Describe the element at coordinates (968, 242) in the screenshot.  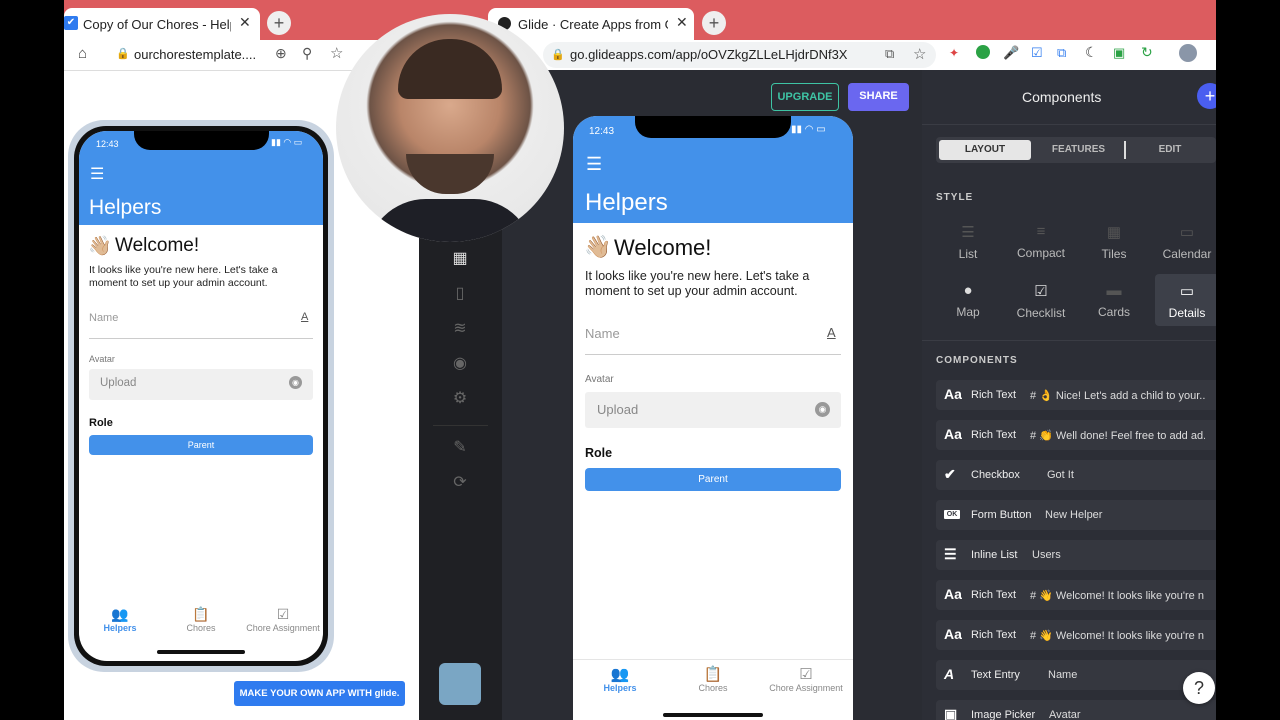
I see `style-list: ☰ List` at that location.